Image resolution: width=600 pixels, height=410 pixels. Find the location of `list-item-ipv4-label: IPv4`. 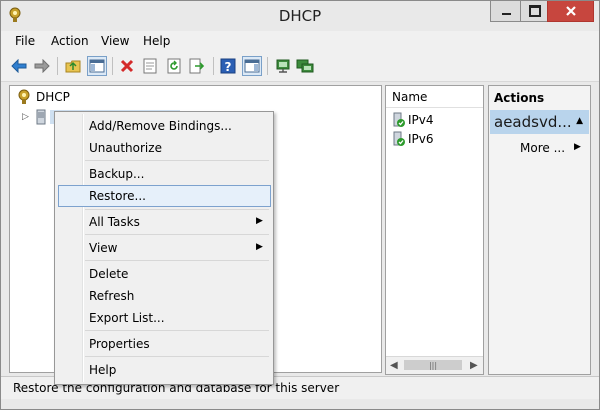

list-item-ipv4-label: IPv4 is located at coordinates (421, 120).